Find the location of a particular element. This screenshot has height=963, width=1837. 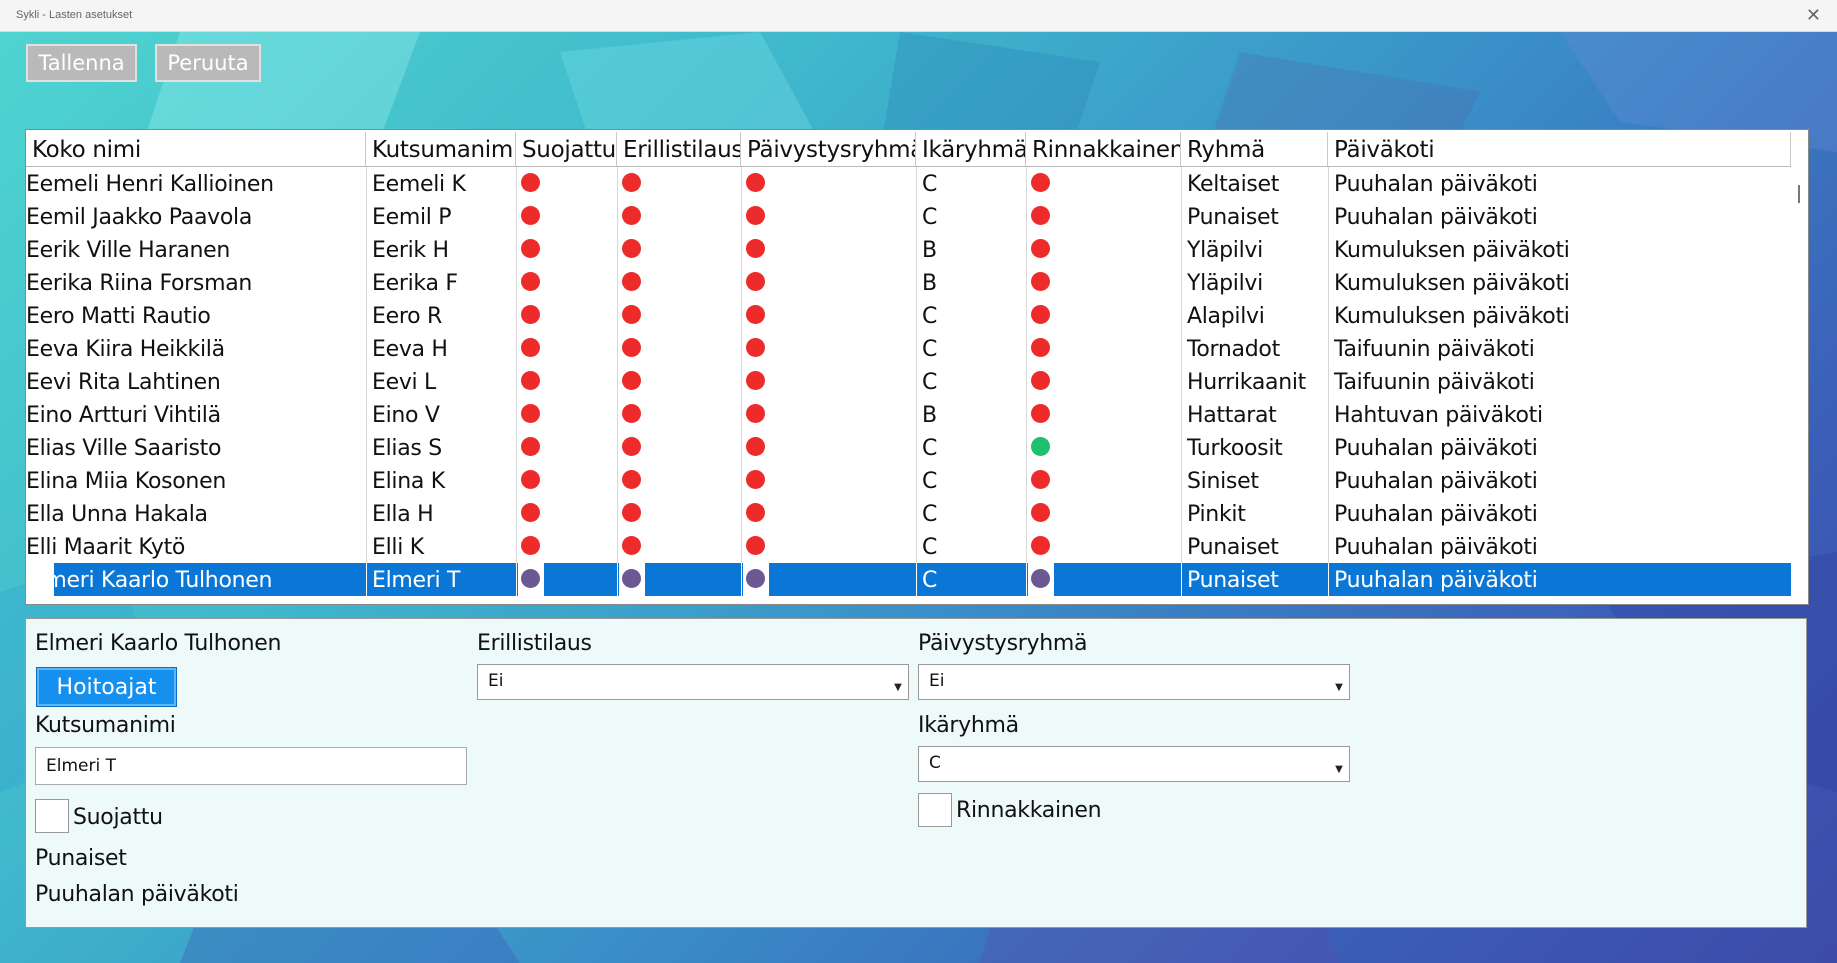

close-icon: ✕ is located at coordinates (1813, 15).